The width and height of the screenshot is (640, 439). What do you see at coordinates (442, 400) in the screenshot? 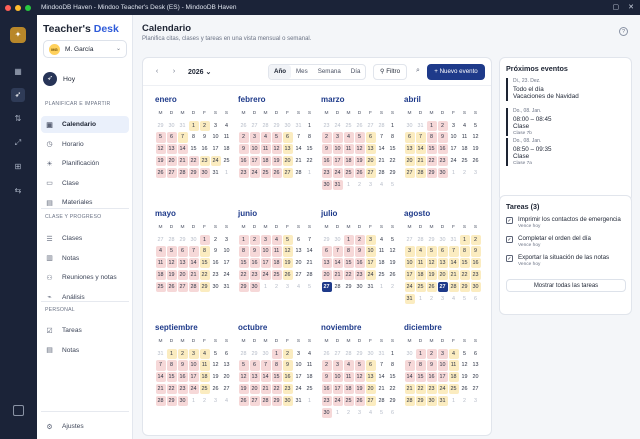
I see `calendar-day: 31` at bounding box center [442, 400].